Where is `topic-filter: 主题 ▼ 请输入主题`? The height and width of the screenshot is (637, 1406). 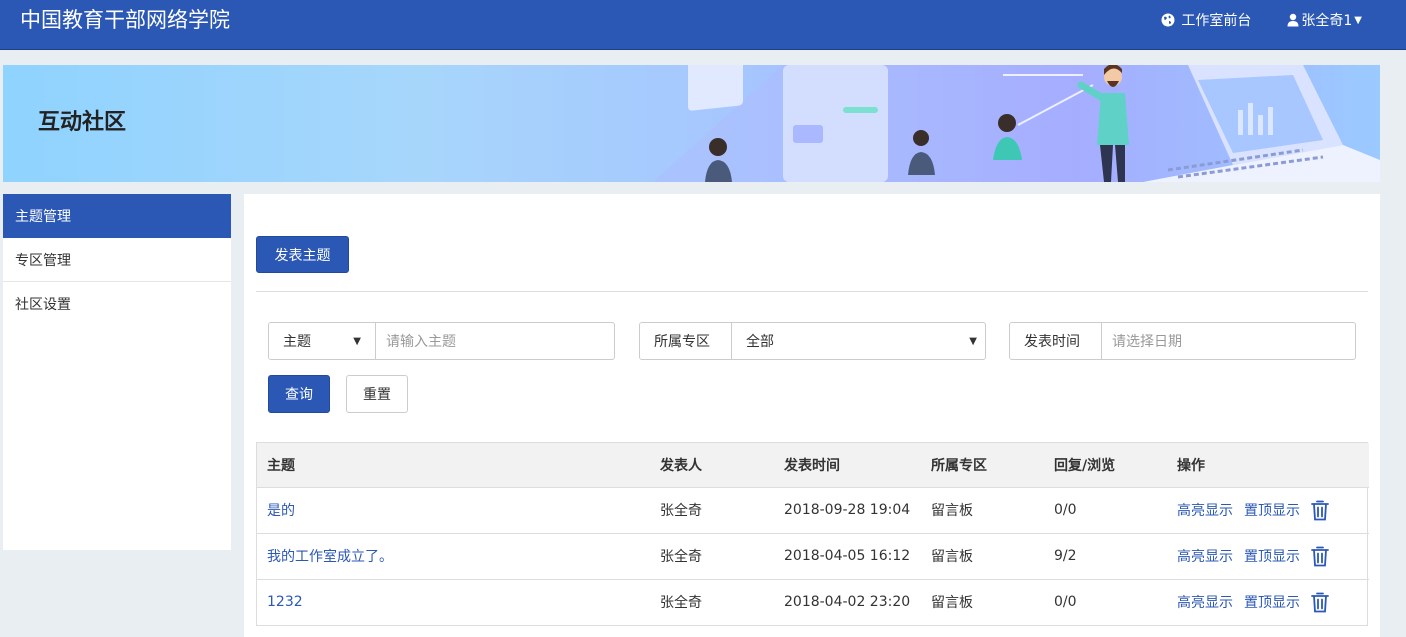
topic-filter: 主题 ▼ 请输入主题 is located at coordinates (441, 341).